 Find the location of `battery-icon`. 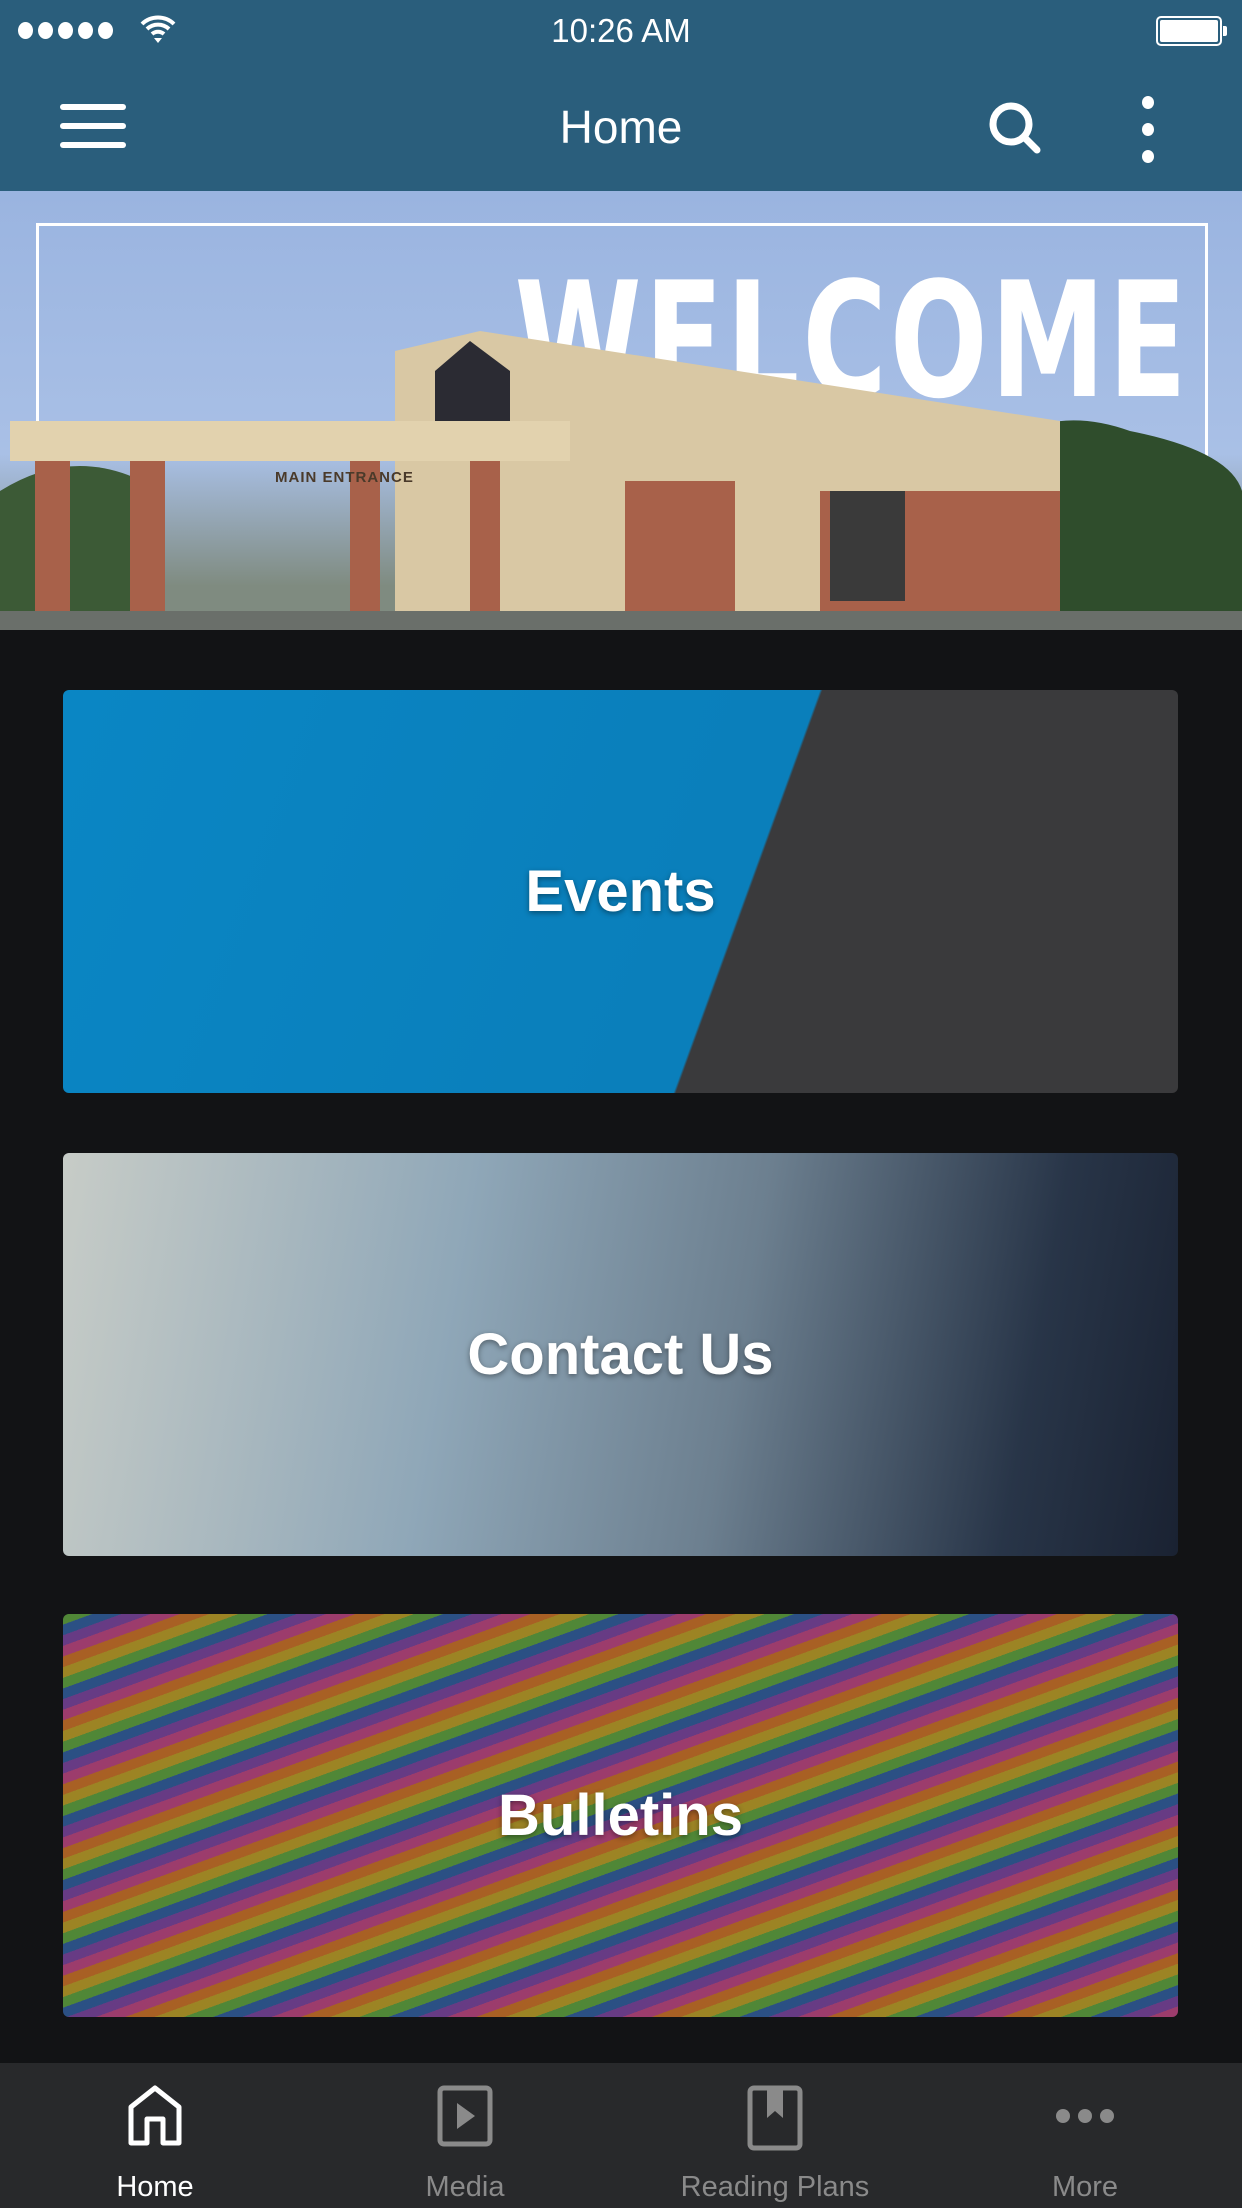

battery-icon is located at coordinates (1191, 31).